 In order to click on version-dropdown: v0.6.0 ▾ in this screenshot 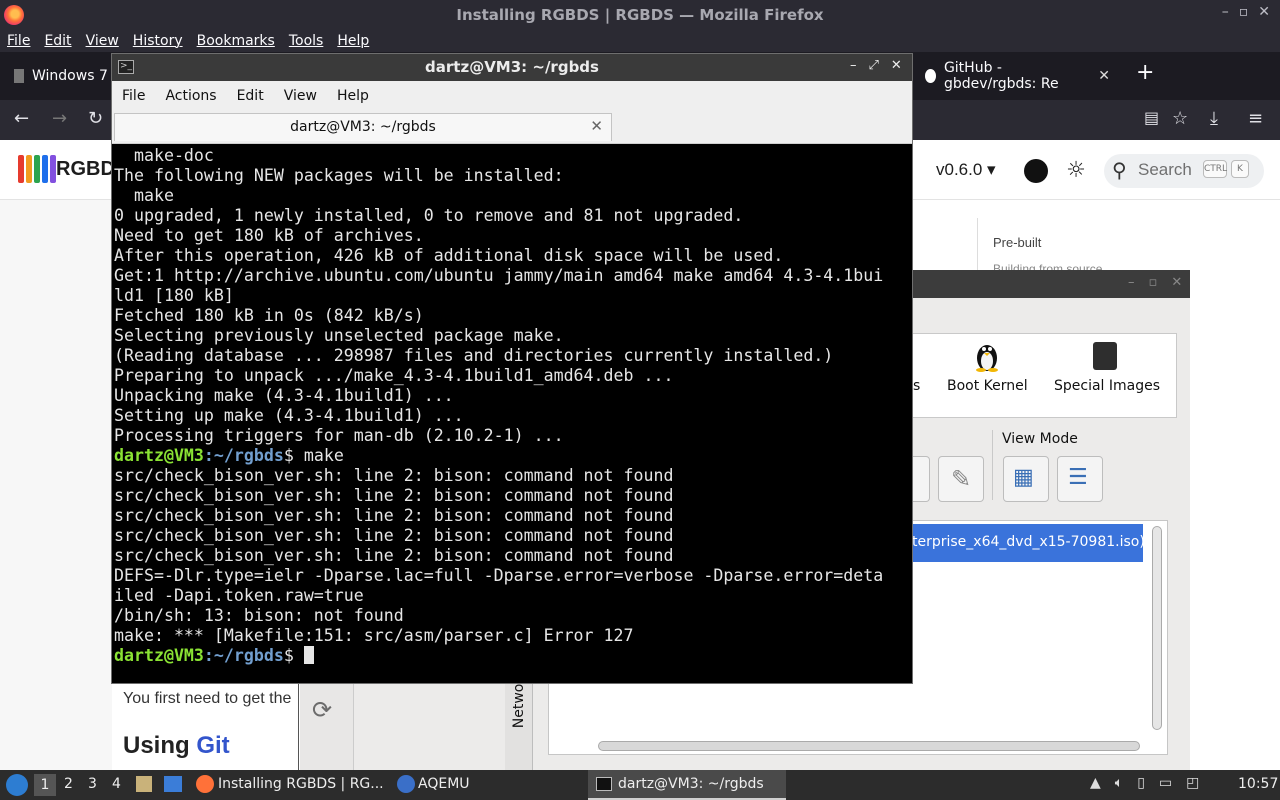, I will do `click(966, 170)`.